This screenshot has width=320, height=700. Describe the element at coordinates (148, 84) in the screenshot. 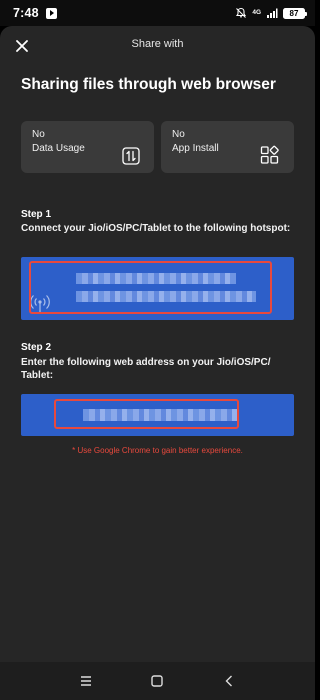

I see `page-headline: Sharing files through web browser` at that location.